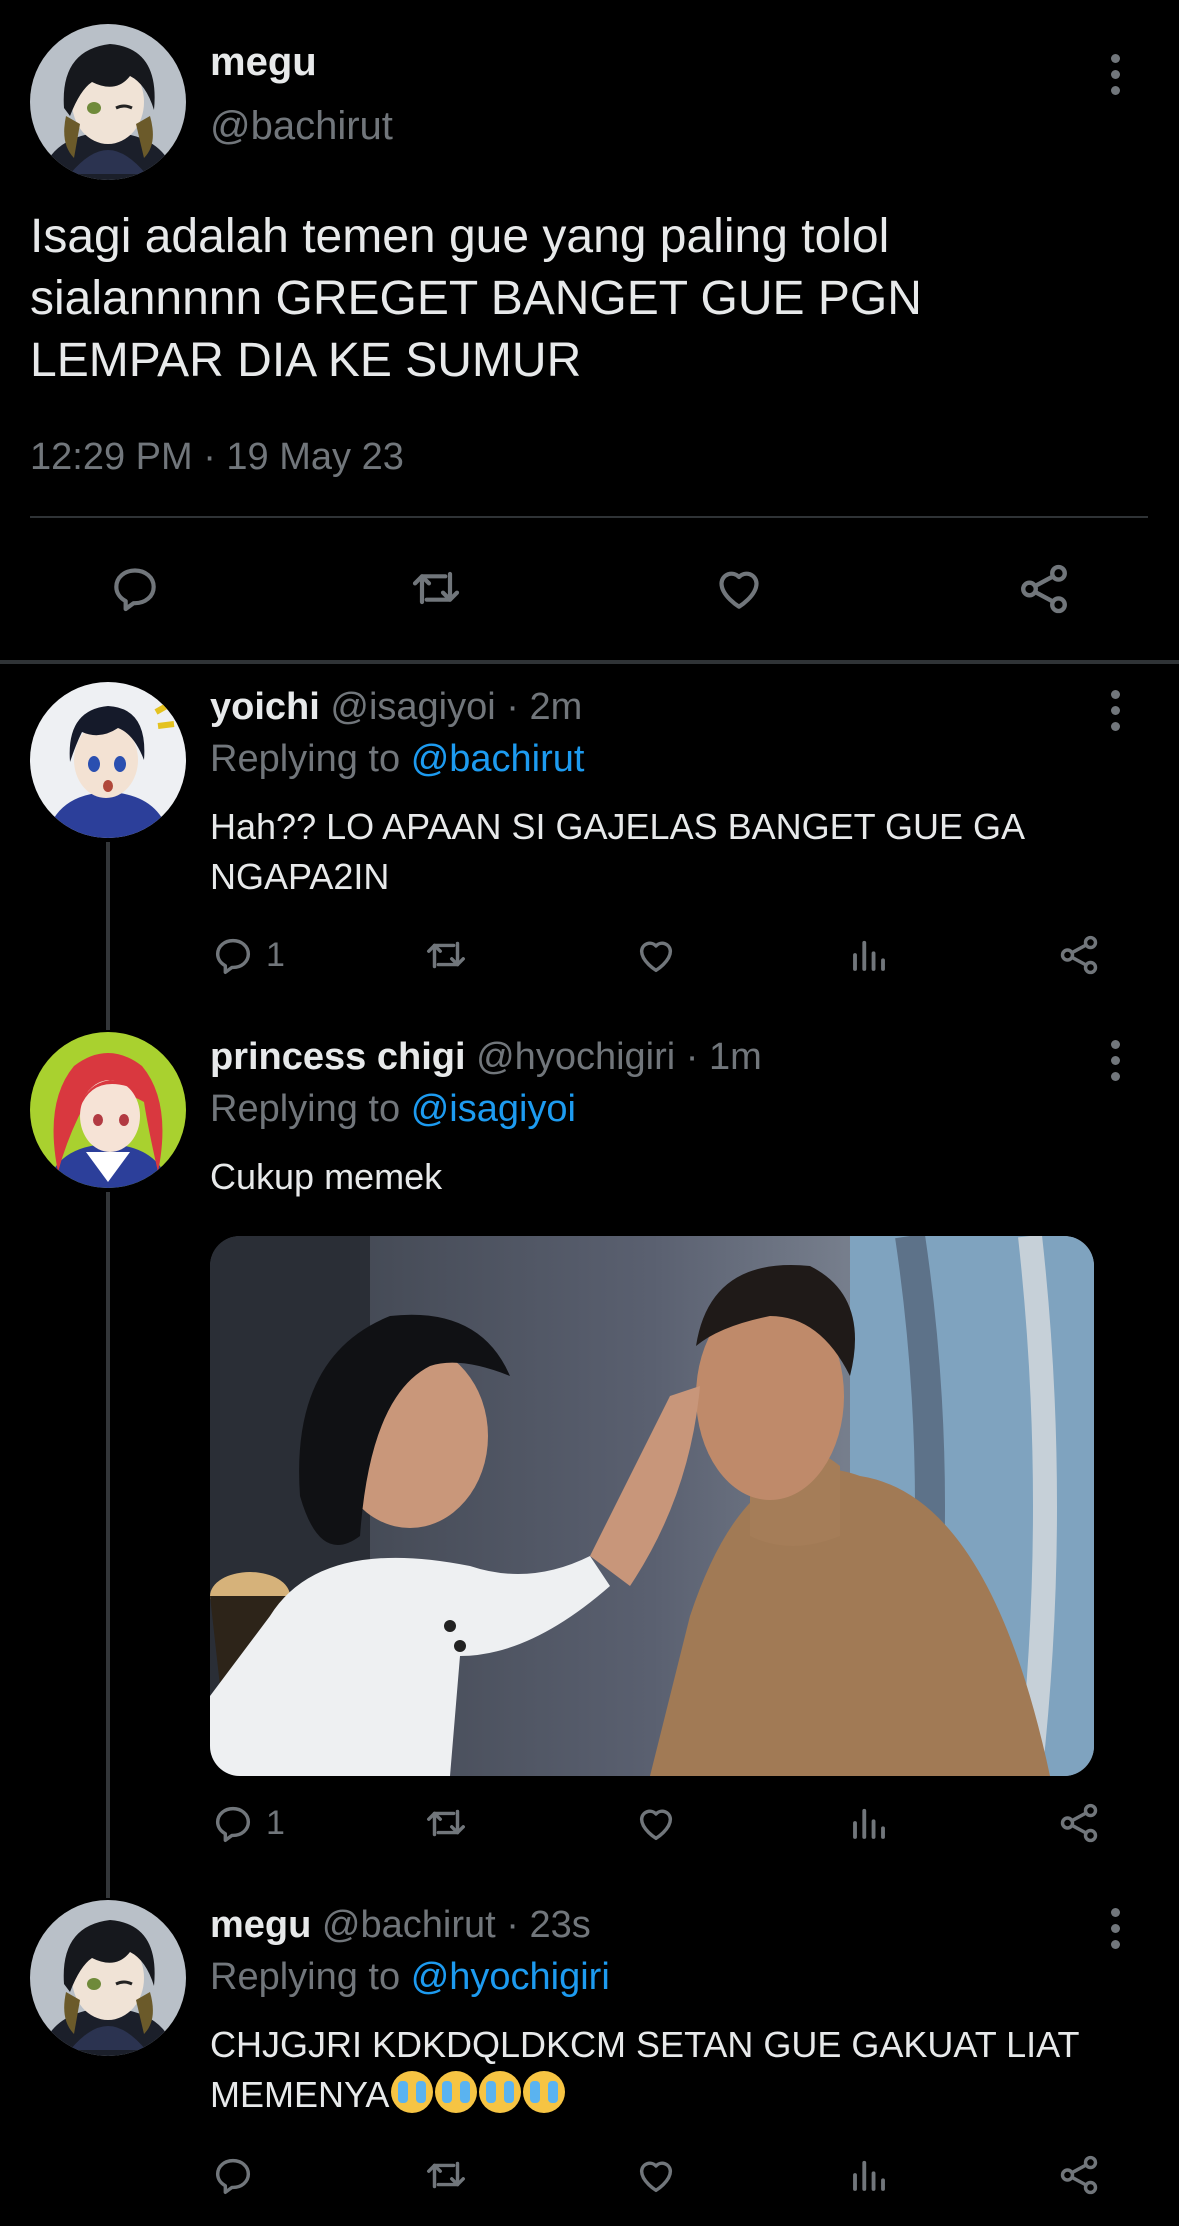  I want to click on replying-to: Replying to @hyochigiri, so click(410, 1977).